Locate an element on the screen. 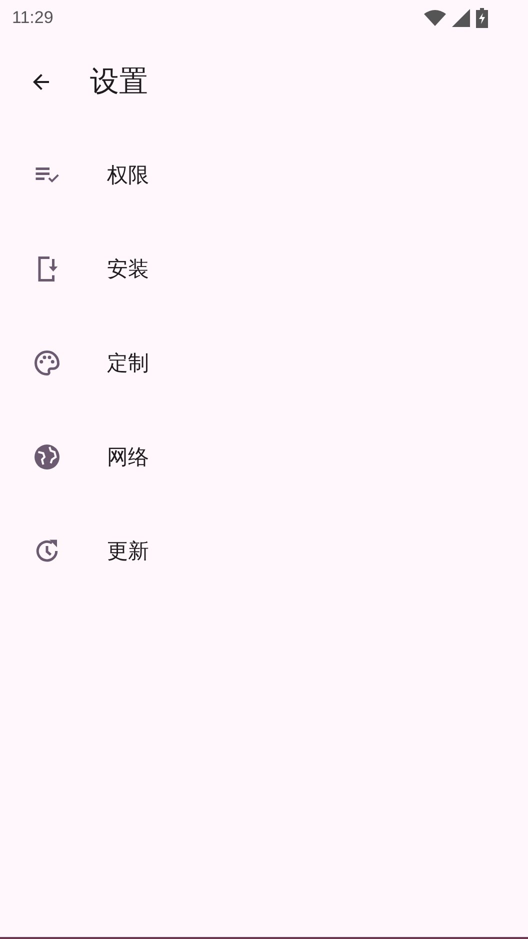  battery-icon is located at coordinates (482, 18).